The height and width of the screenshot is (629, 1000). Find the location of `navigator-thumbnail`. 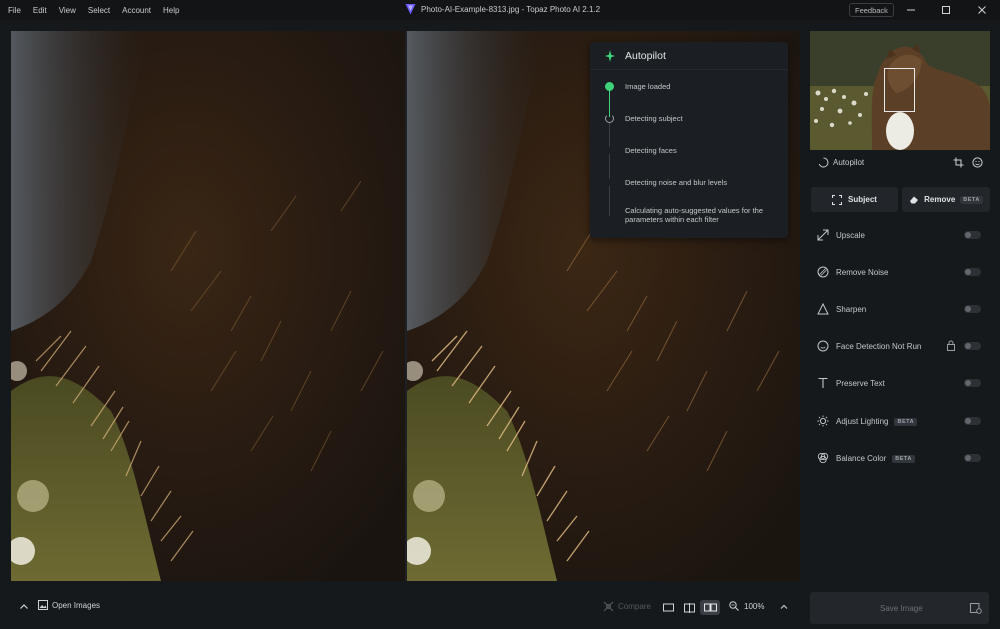

navigator-thumbnail is located at coordinates (900, 90).